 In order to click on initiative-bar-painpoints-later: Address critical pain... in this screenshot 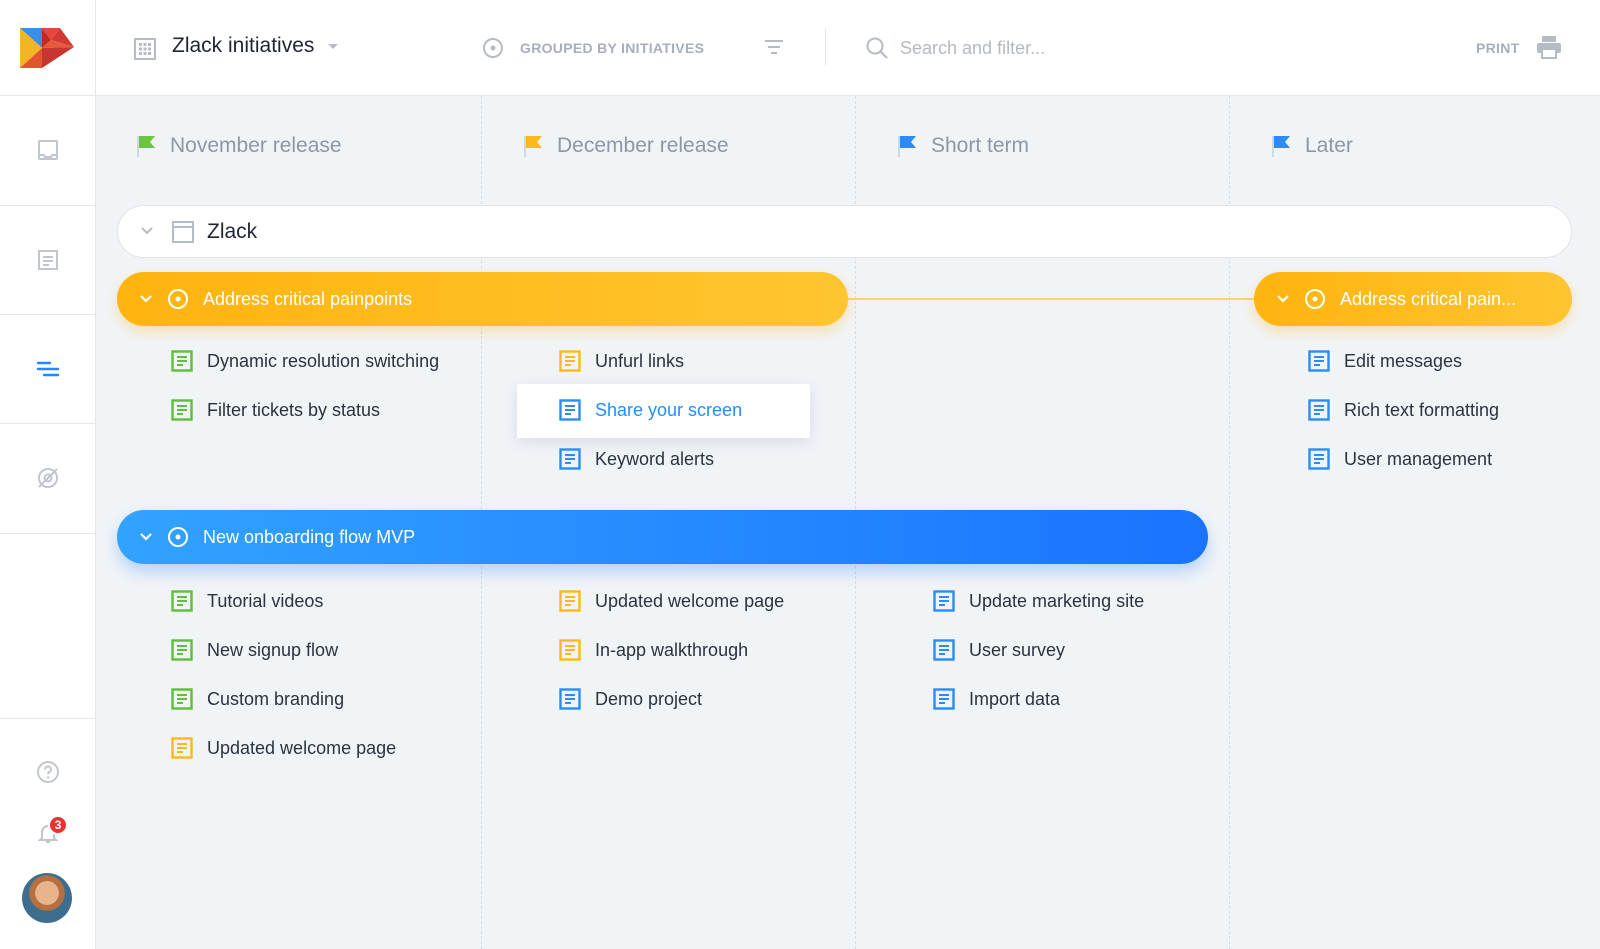, I will do `click(1413, 299)`.